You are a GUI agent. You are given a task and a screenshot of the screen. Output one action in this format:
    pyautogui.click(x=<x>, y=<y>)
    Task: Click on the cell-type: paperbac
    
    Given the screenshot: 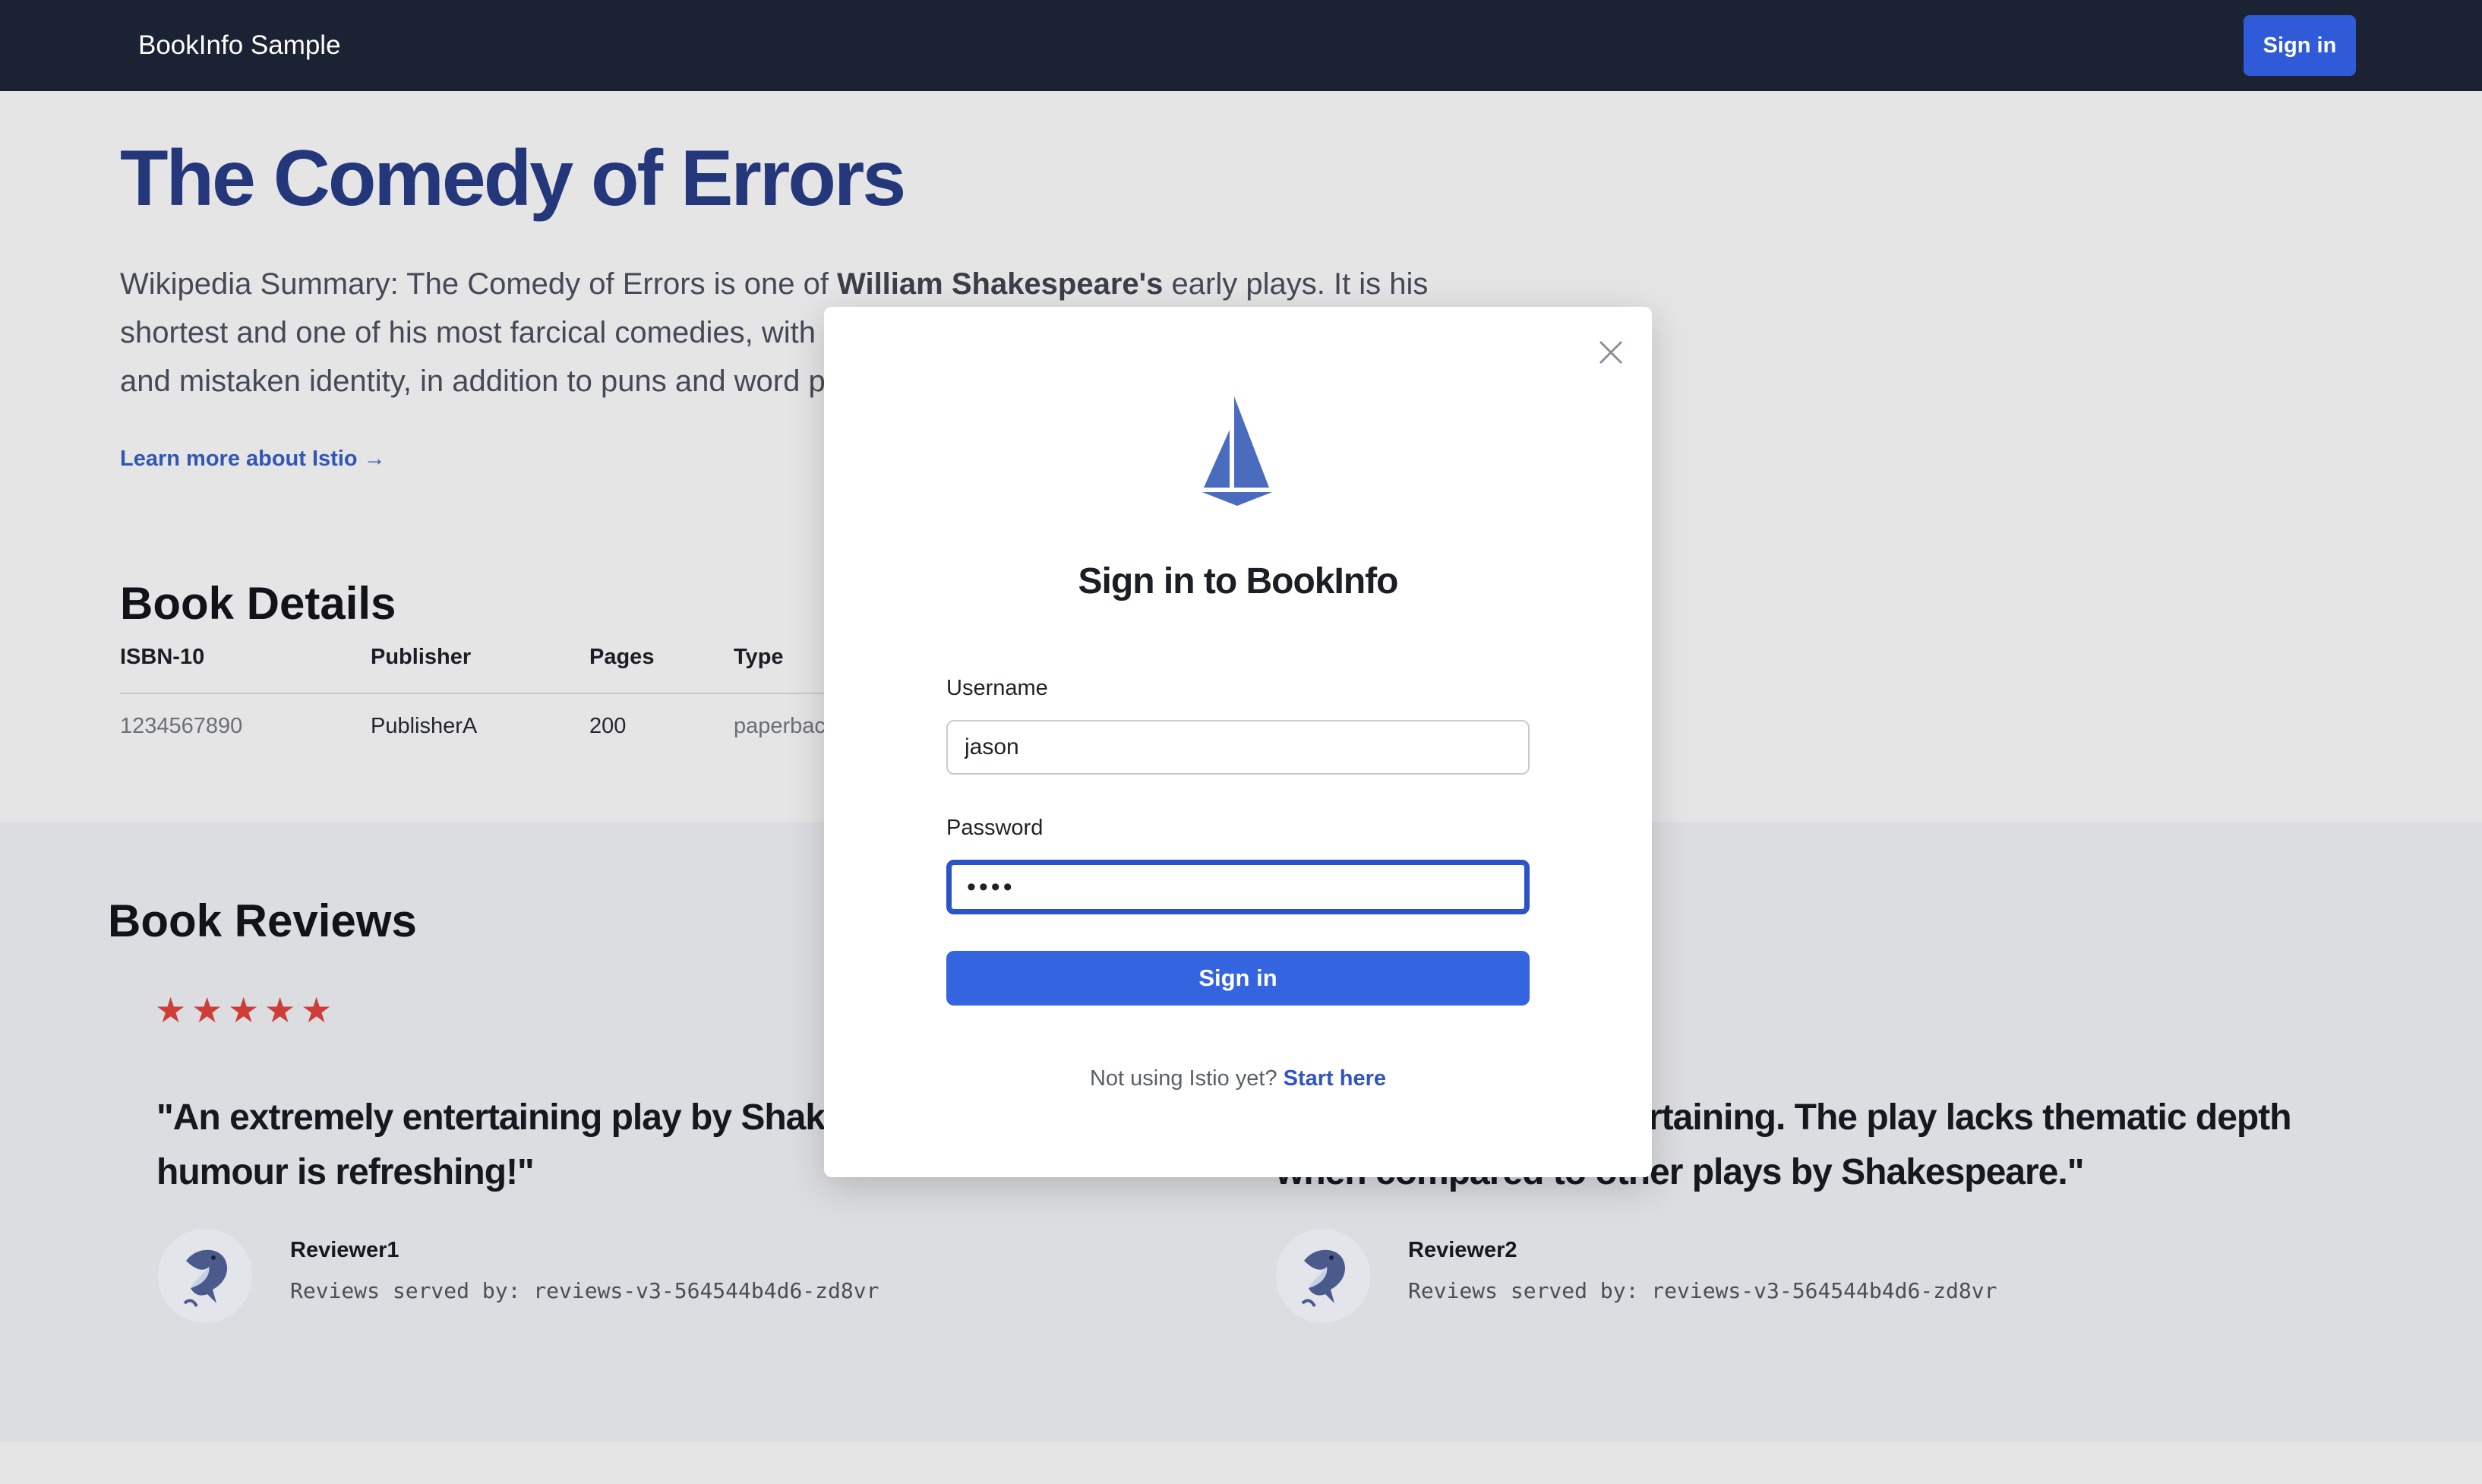 What is the action you would take?
    pyautogui.click(x=780, y=726)
    